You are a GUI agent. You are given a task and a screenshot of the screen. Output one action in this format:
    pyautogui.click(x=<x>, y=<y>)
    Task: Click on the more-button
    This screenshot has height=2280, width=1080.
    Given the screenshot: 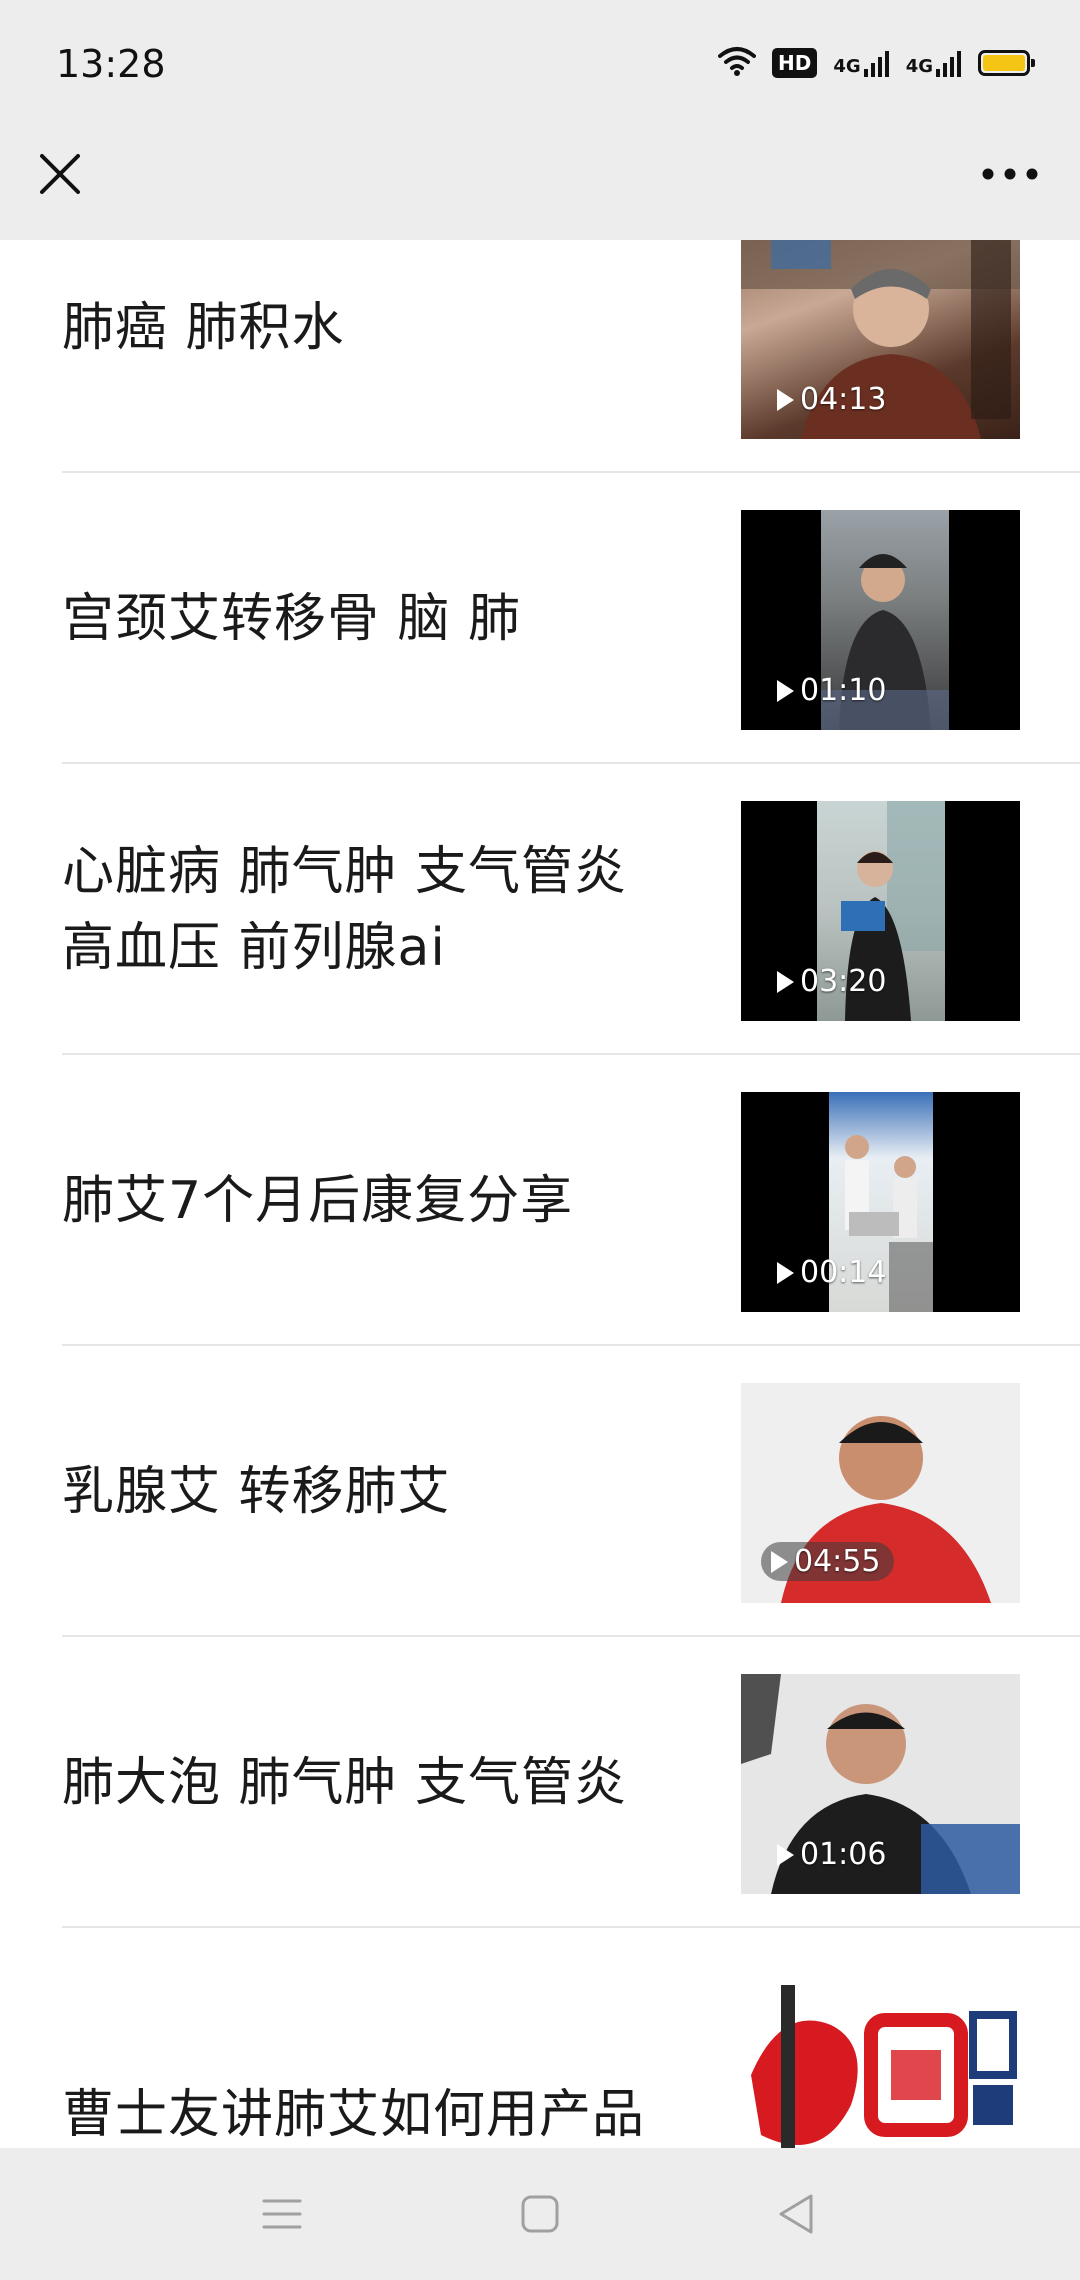 What is the action you would take?
    pyautogui.click(x=1010, y=174)
    